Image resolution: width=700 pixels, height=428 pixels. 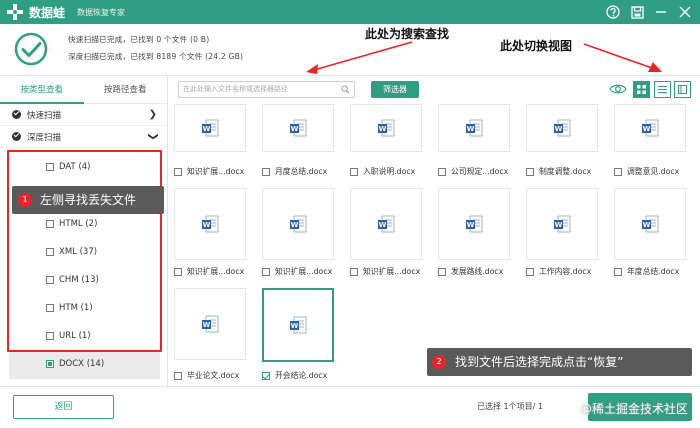 I want to click on file-item: 制度调整.docx, so click(x=558, y=171).